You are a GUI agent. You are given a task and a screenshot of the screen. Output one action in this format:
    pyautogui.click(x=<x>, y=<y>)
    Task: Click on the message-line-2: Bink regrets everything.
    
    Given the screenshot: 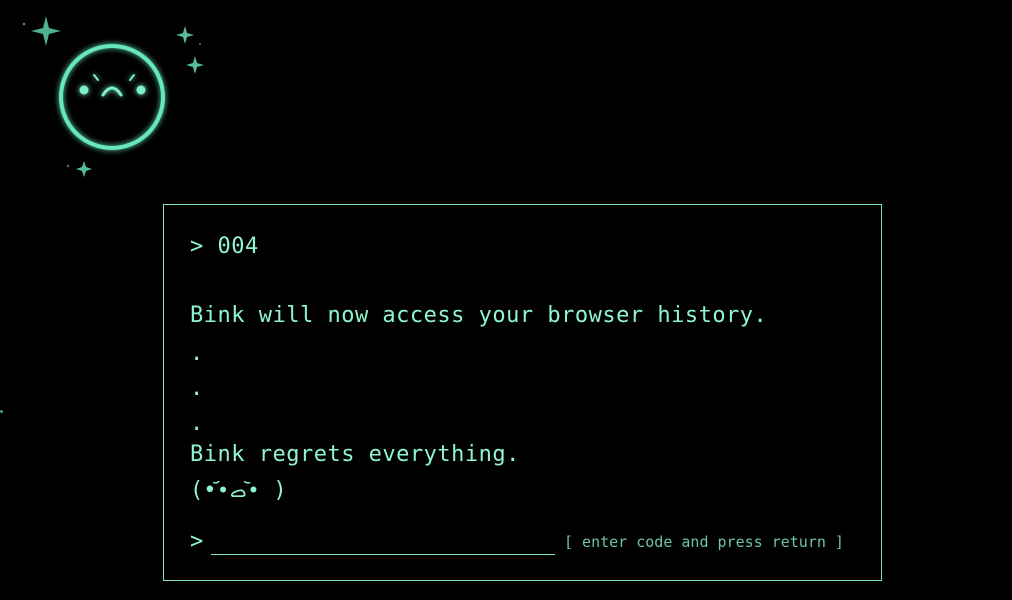 What is the action you would take?
    pyautogui.click(x=355, y=454)
    